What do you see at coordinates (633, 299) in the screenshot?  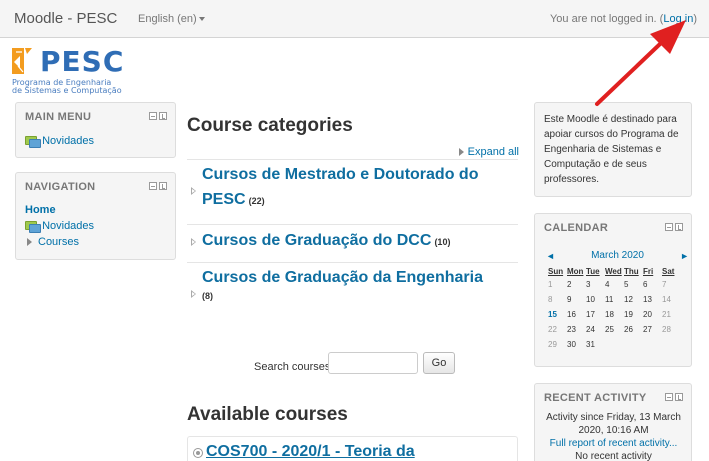 I see `calendar-day: 12` at bounding box center [633, 299].